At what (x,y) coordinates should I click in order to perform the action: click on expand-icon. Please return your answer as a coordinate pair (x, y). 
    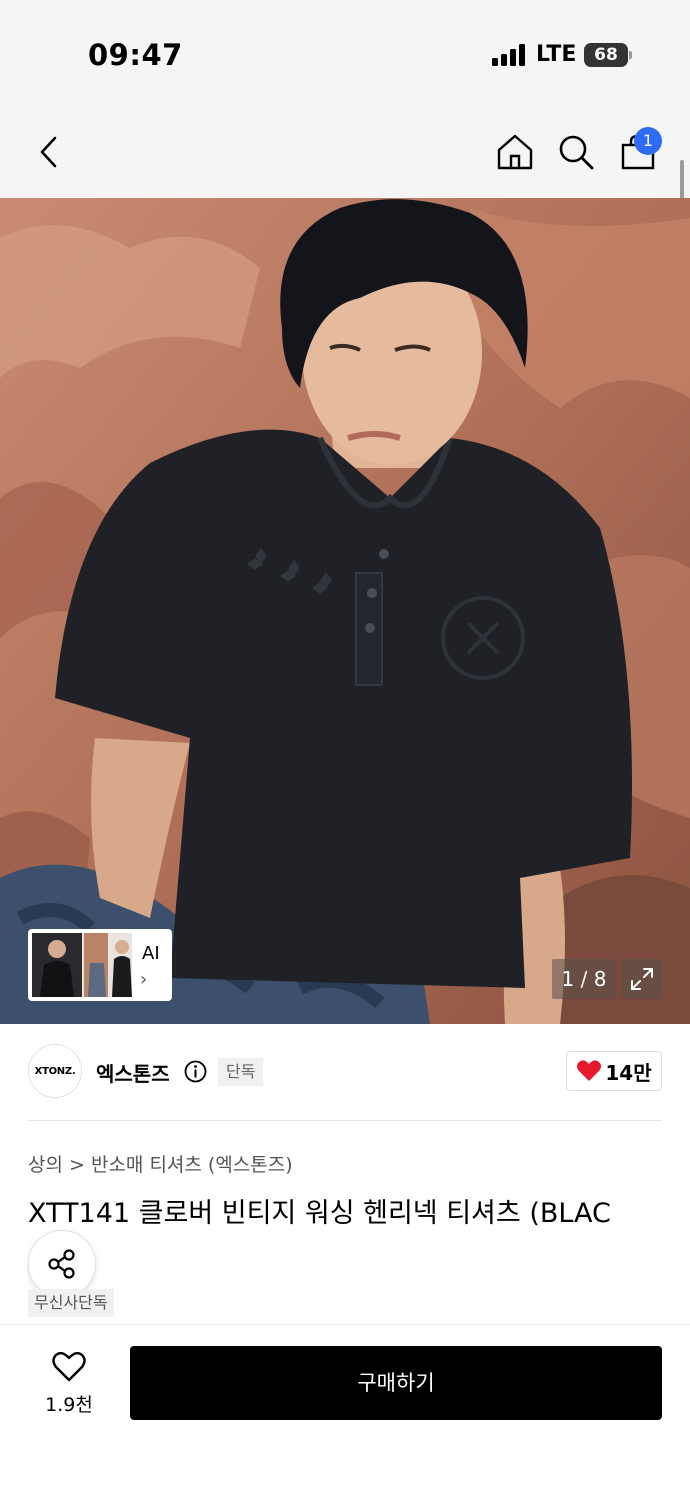
    Looking at the image, I should click on (642, 979).